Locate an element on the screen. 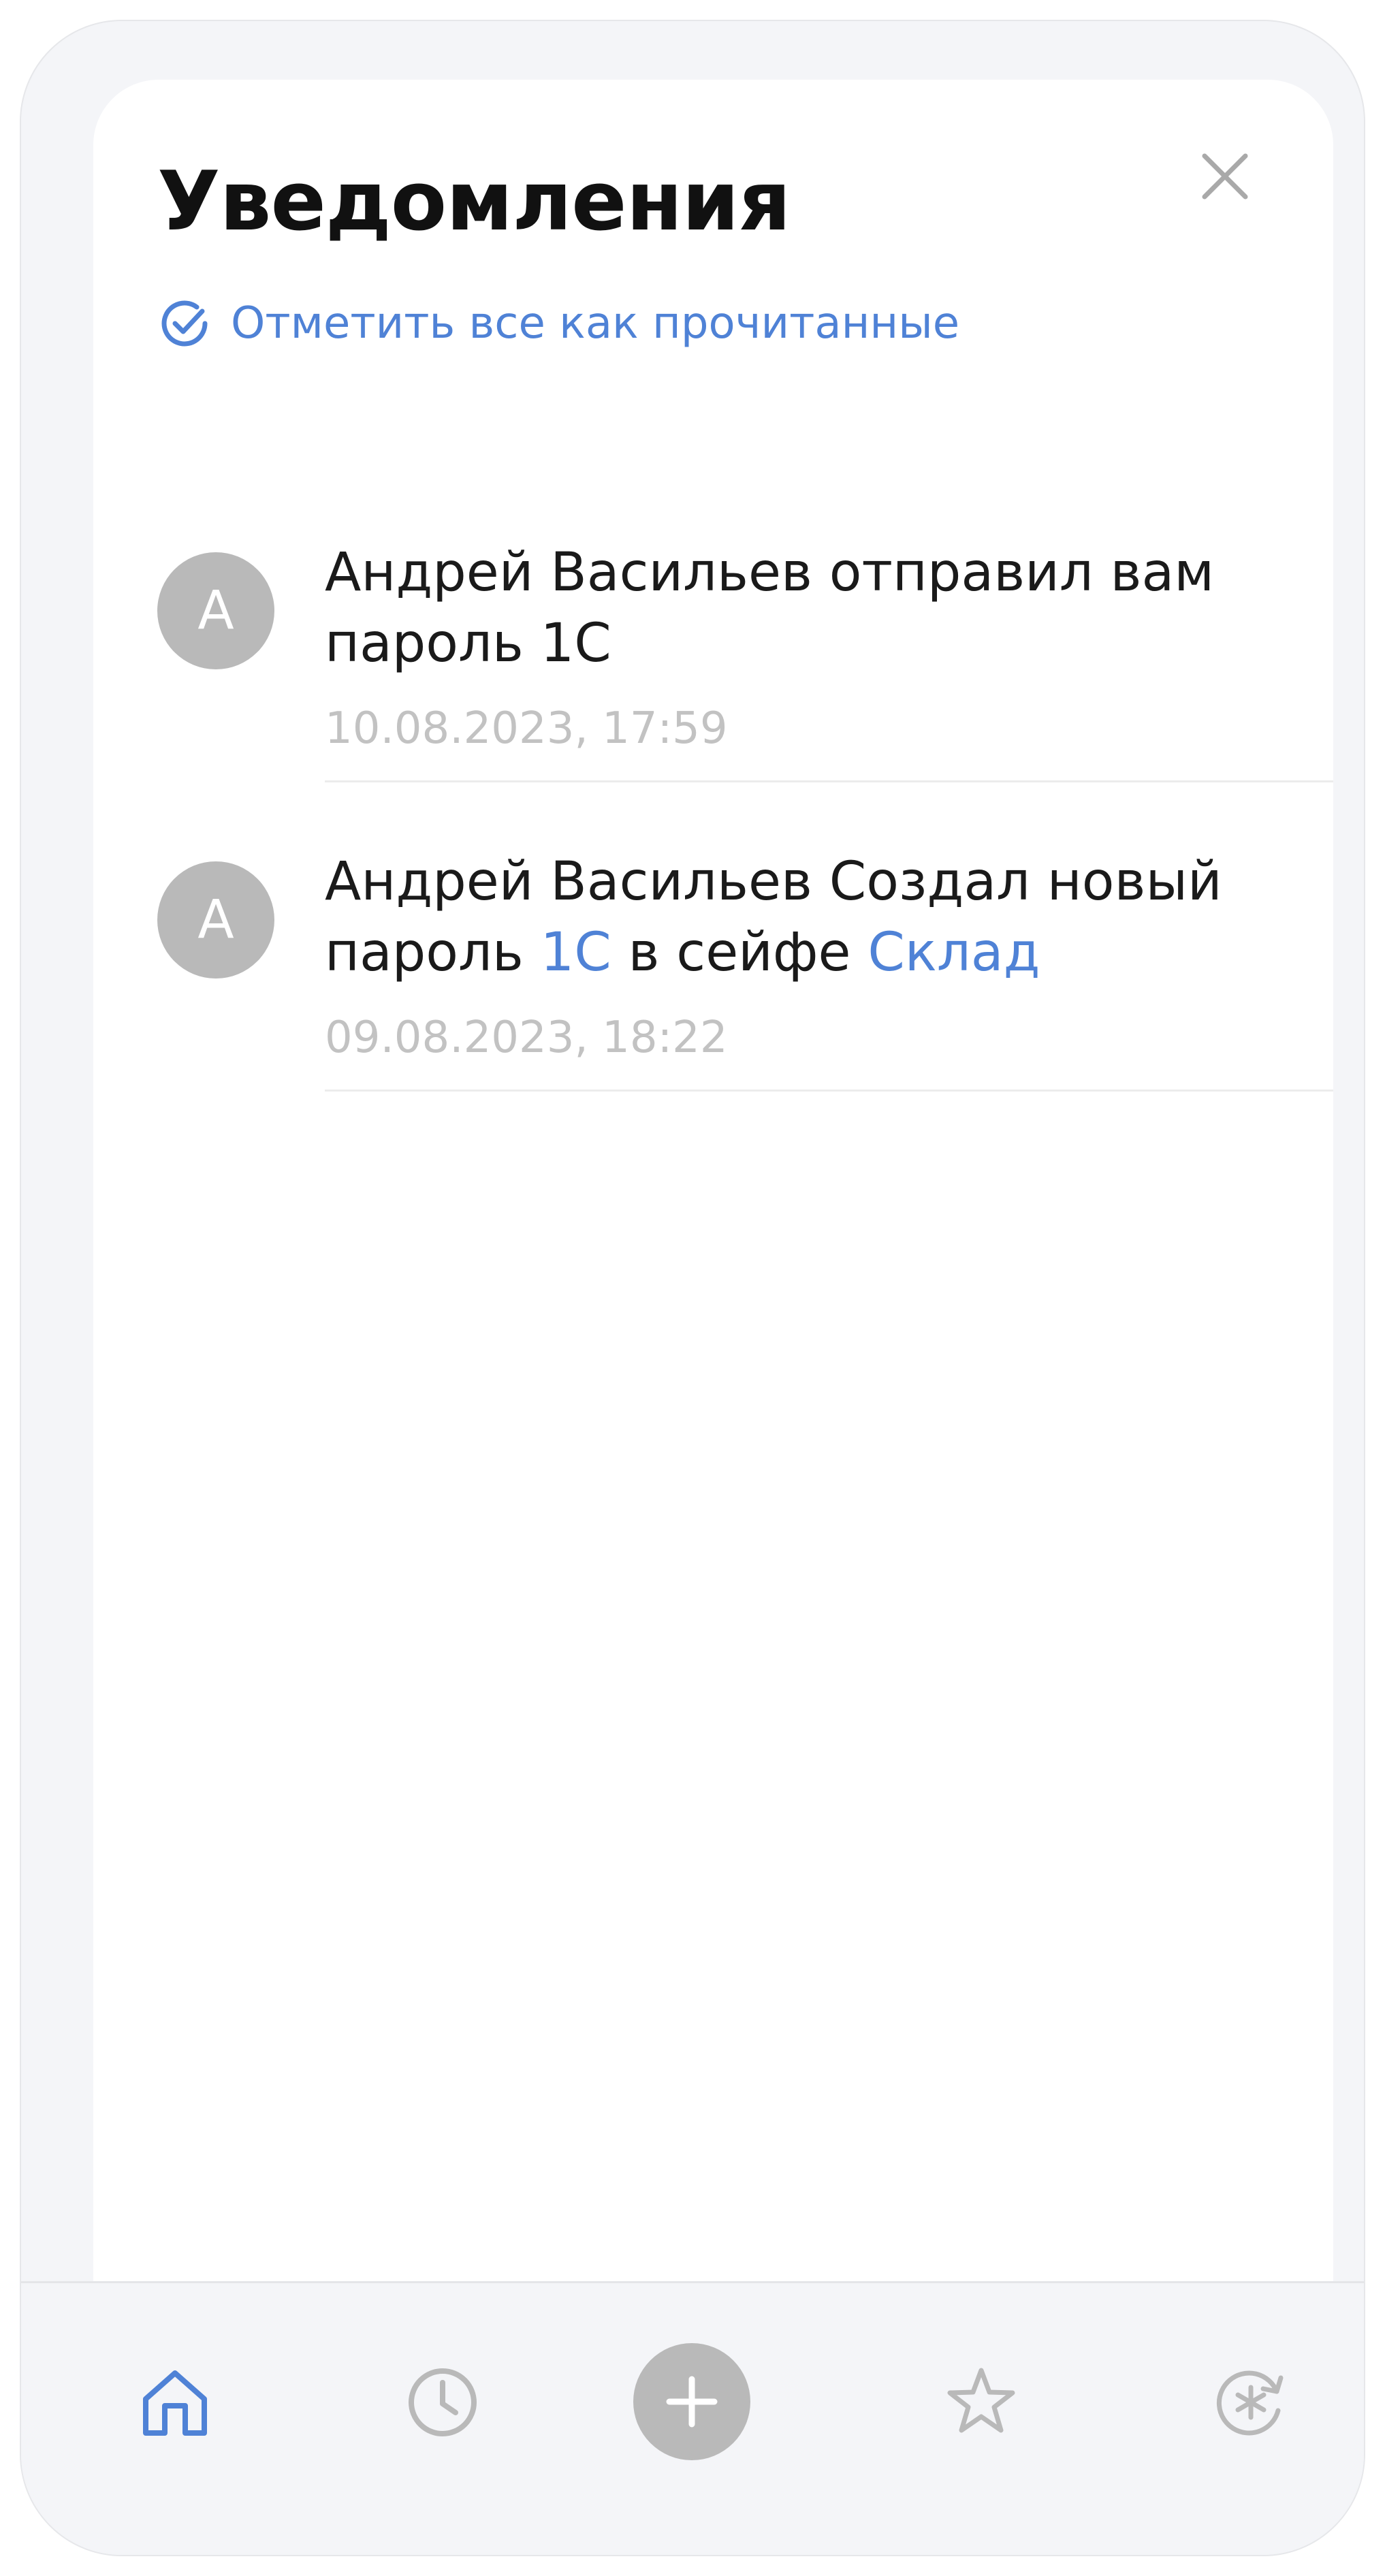  notification-text: Андрей Васильев отправил вам пароль 1С is located at coordinates (770, 608).